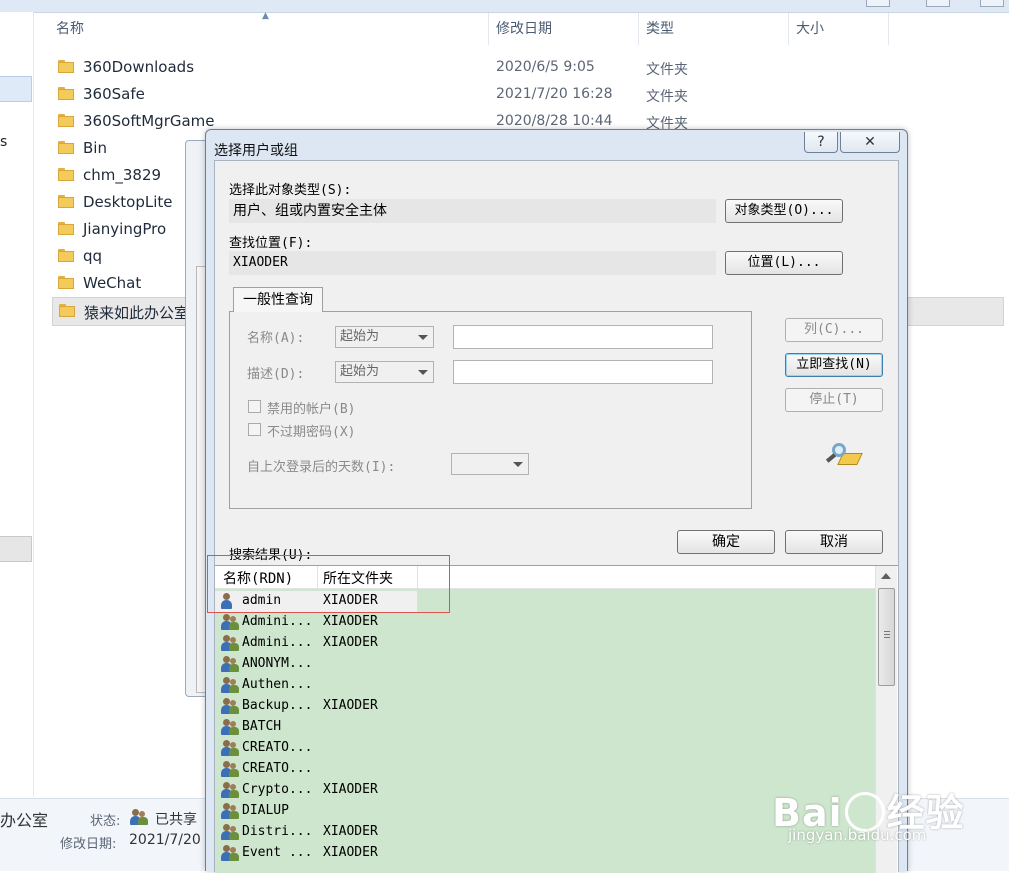 This screenshot has height=873, width=1009. Describe the element at coordinates (554, 121) in the screenshot. I see `file-date: 2020/8/28 10:44` at that location.